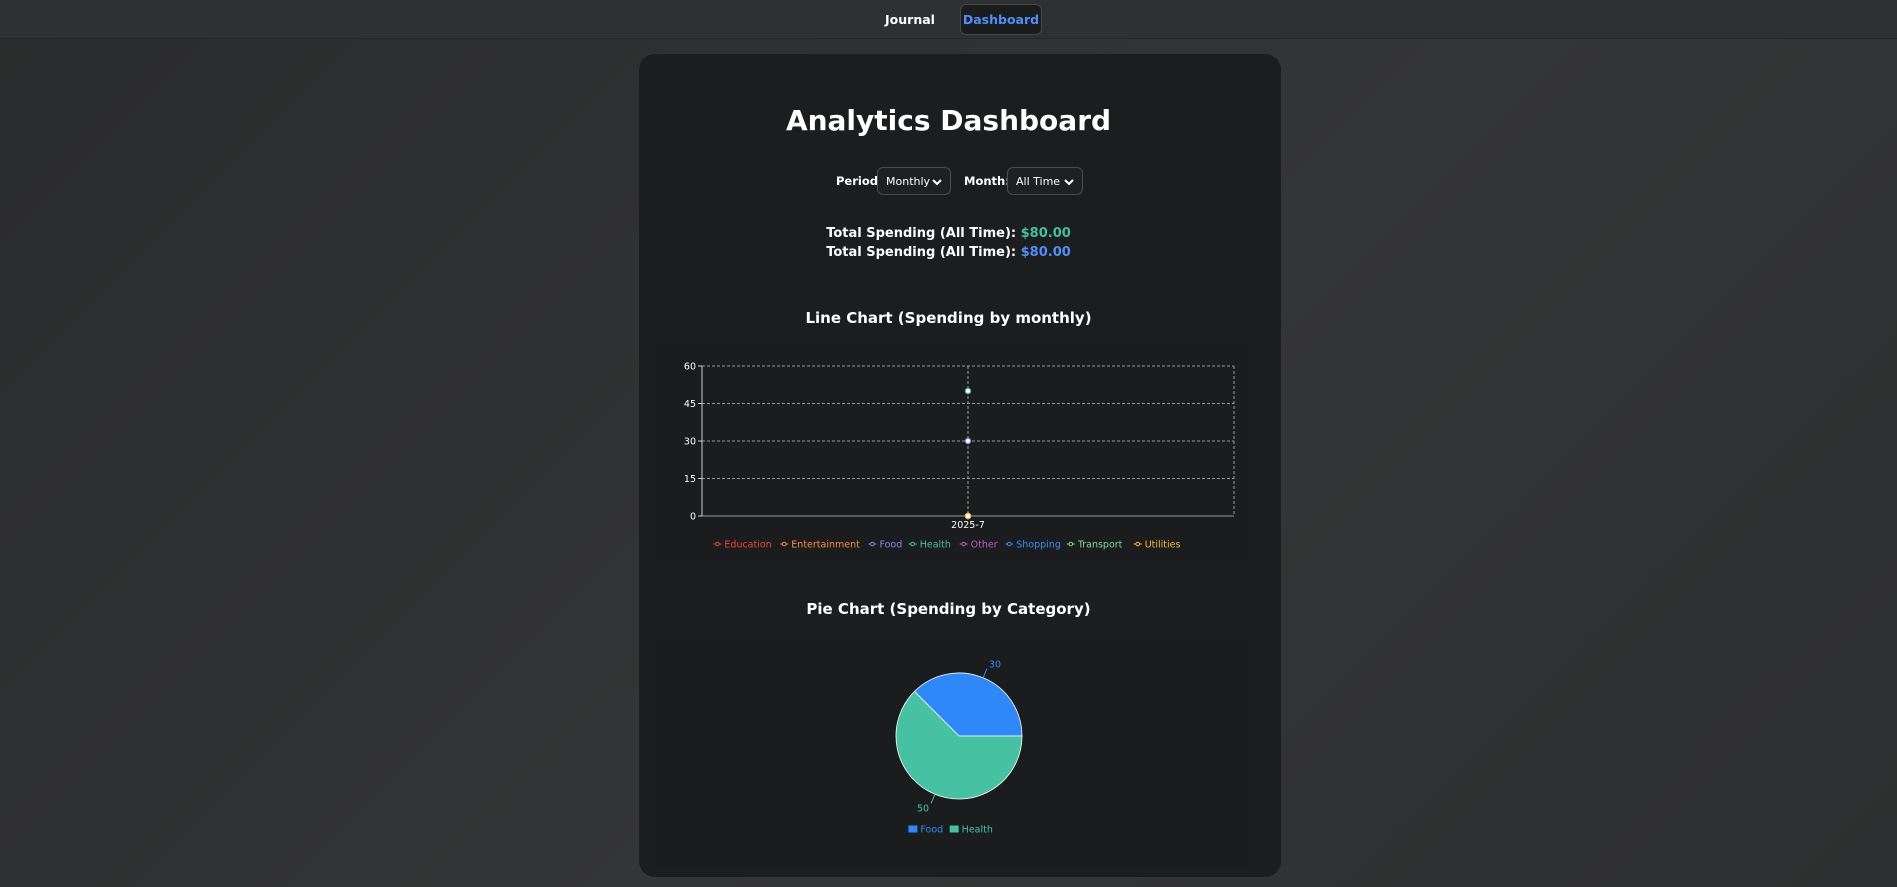  What do you see at coordinates (908, 181) in the screenshot?
I see `period-select-value: Monthly` at bounding box center [908, 181].